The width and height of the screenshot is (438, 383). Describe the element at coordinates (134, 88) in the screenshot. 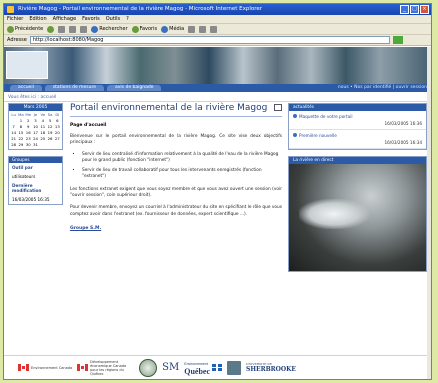

I see `tab-avis: avis de baignade` at that location.